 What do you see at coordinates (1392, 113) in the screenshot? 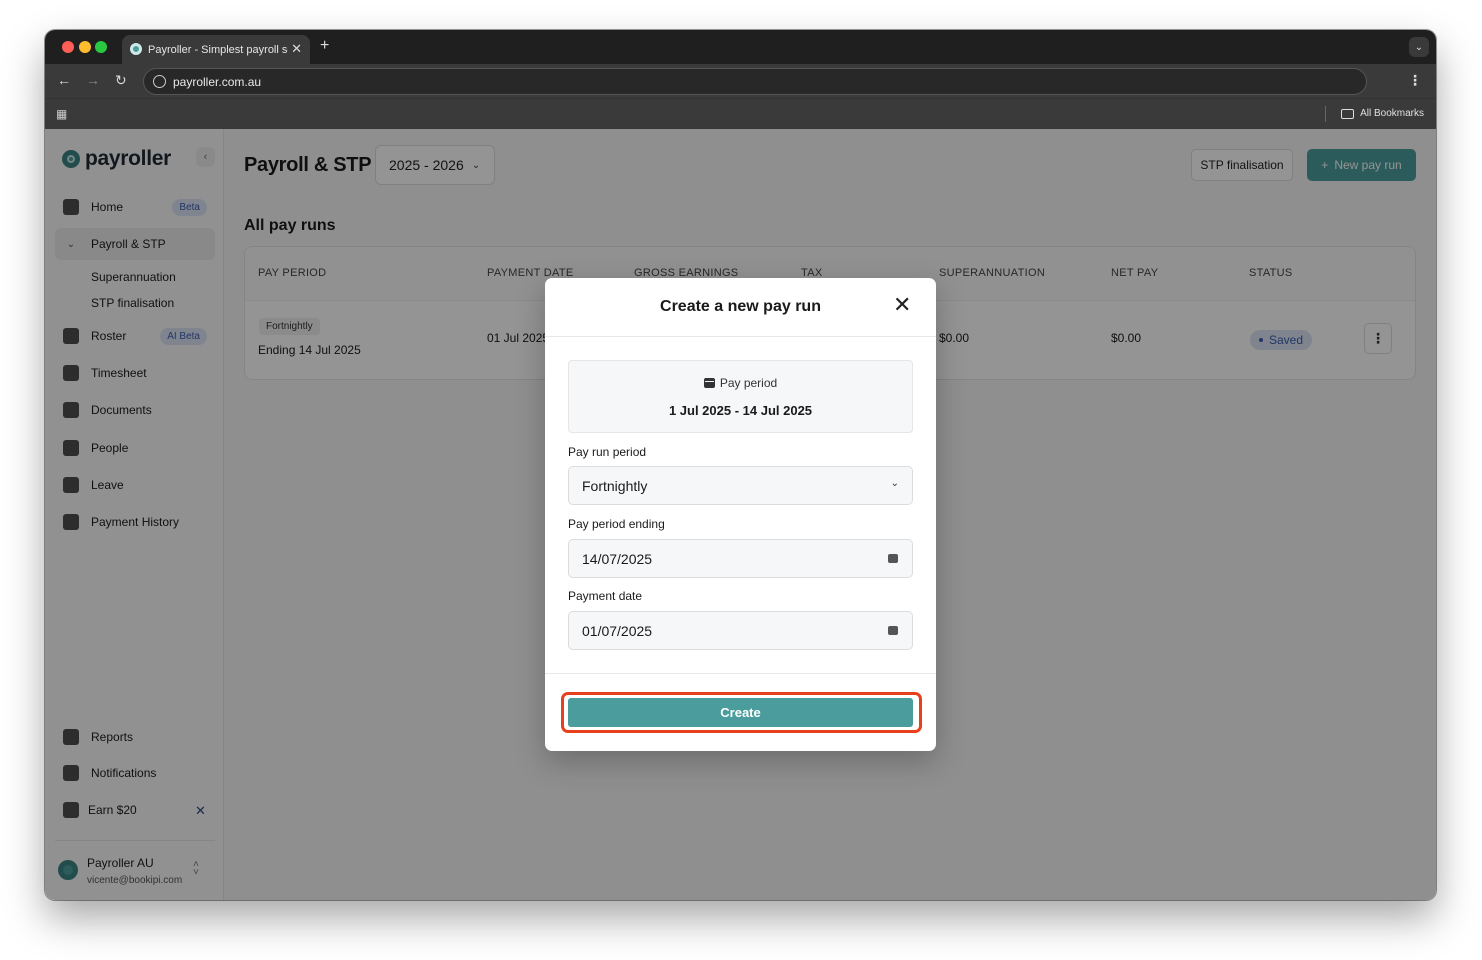
I see `all-bookmarks-label: All Bookmarks` at bounding box center [1392, 113].